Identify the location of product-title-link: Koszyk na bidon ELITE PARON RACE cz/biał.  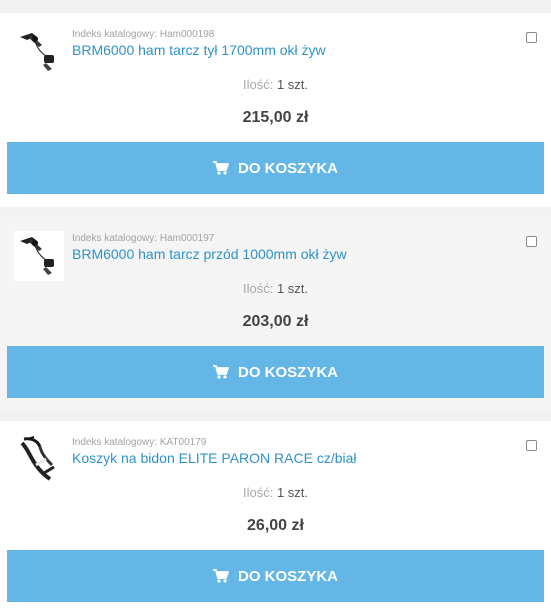
(214, 458).